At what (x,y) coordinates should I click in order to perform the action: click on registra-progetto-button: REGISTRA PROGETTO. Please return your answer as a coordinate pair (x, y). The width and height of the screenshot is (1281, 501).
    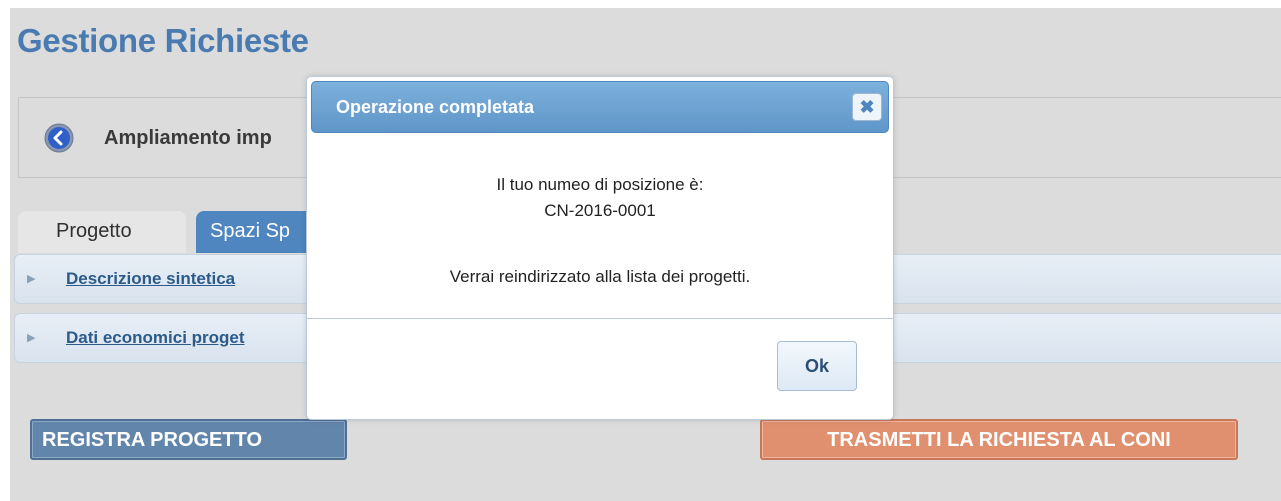
    Looking at the image, I should click on (188, 439).